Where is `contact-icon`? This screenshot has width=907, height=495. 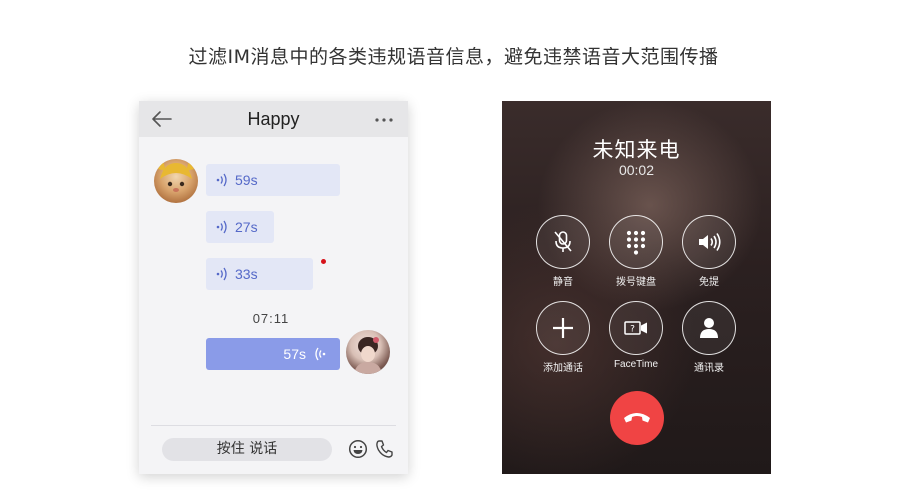
contact-icon is located at coordinates (709, 328).